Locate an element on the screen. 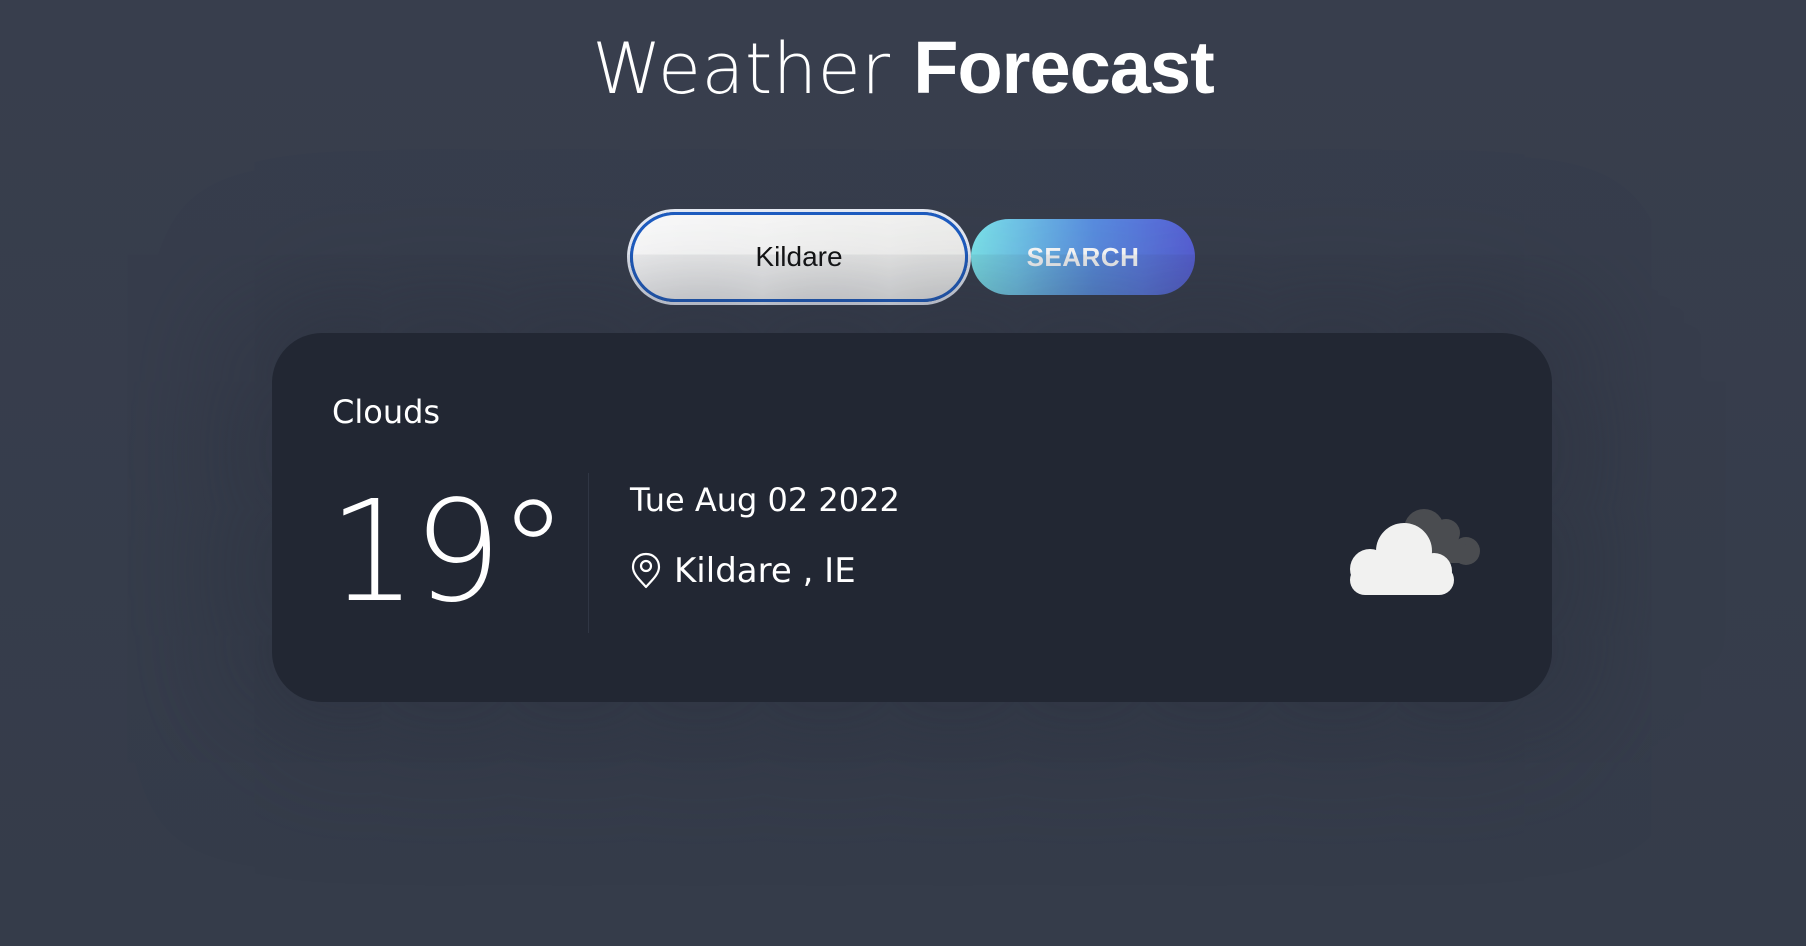  title-light: Weather is located at coordinates (741, 69).